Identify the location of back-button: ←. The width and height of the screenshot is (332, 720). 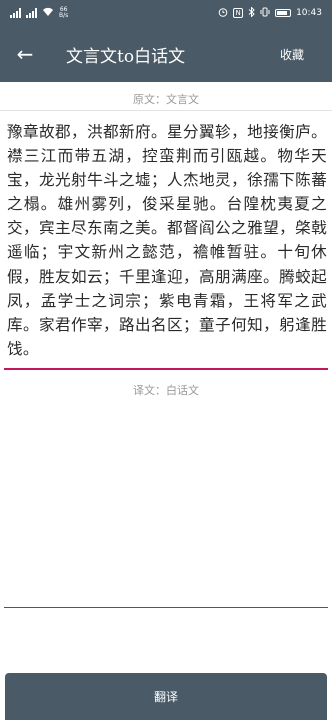
(25, 54).